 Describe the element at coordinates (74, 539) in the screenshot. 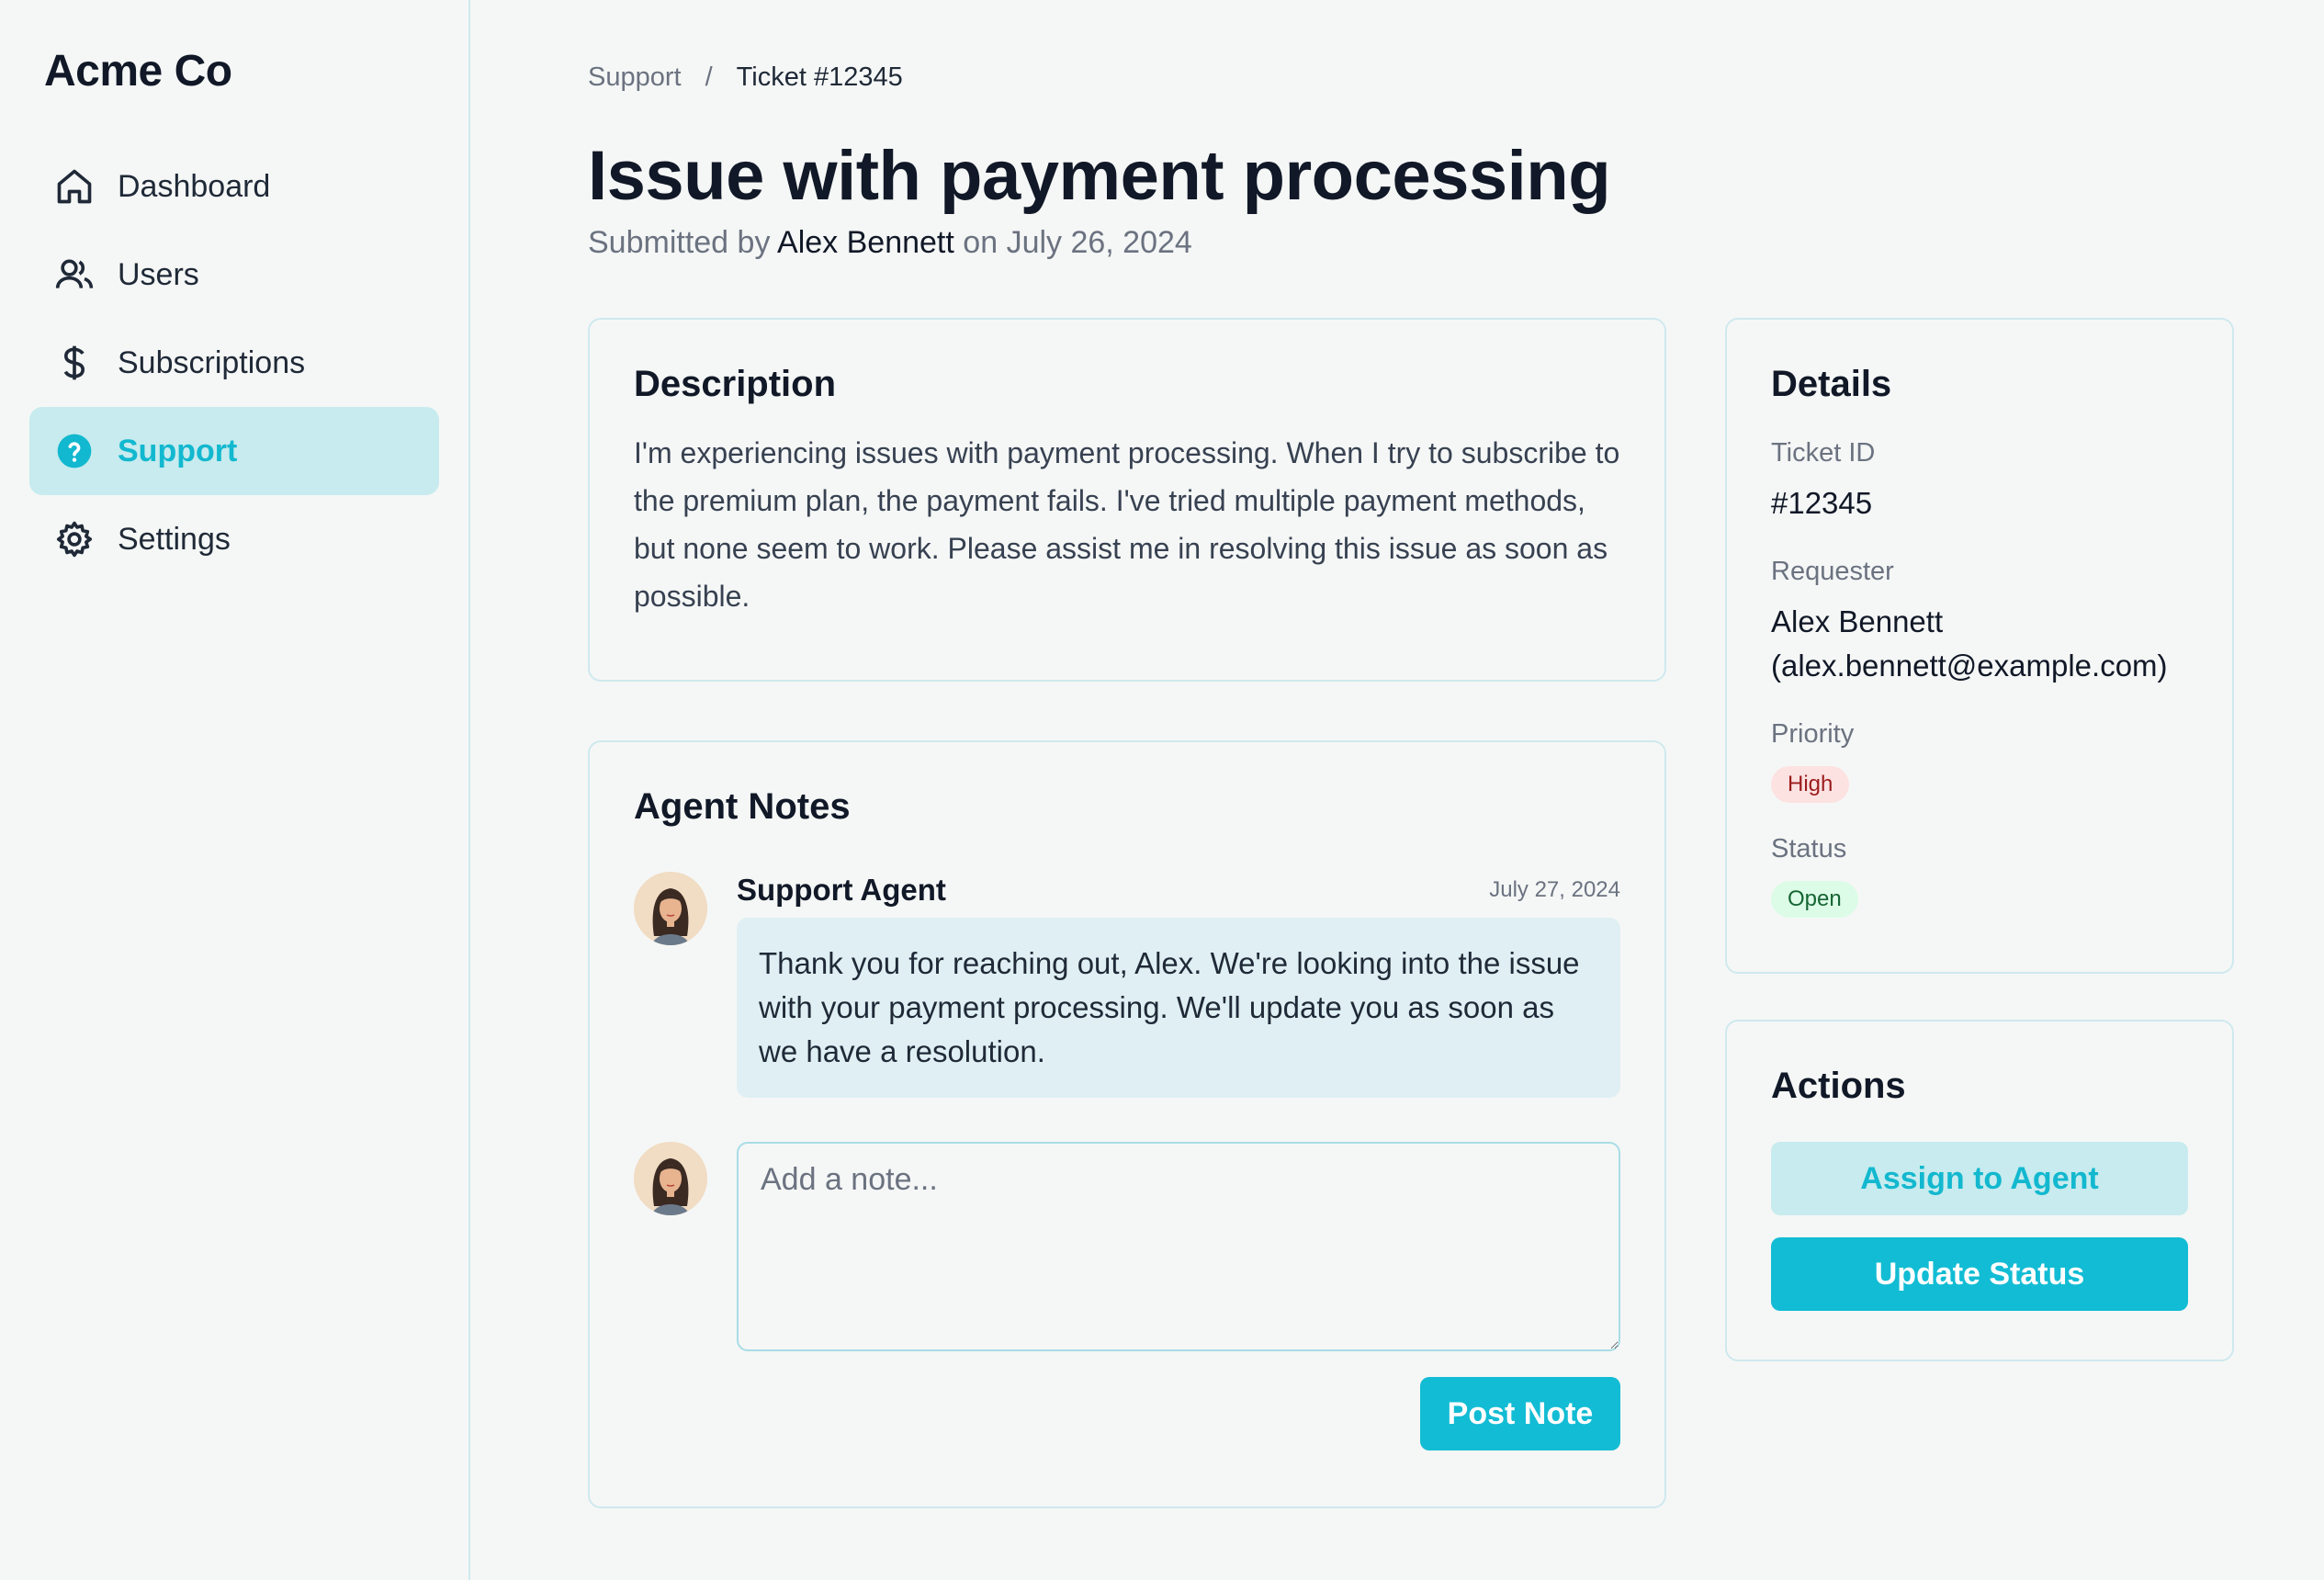

I see `gear-icon` at that location.